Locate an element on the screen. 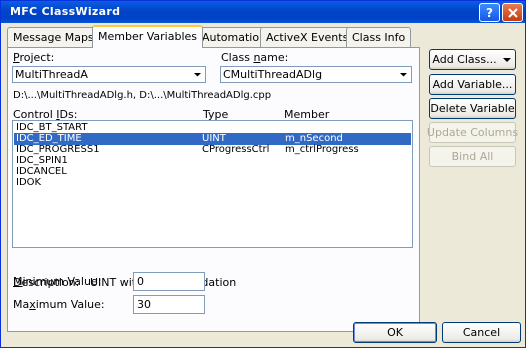  tab-member-variables: Member Variables is located at coordinates (148, 36).